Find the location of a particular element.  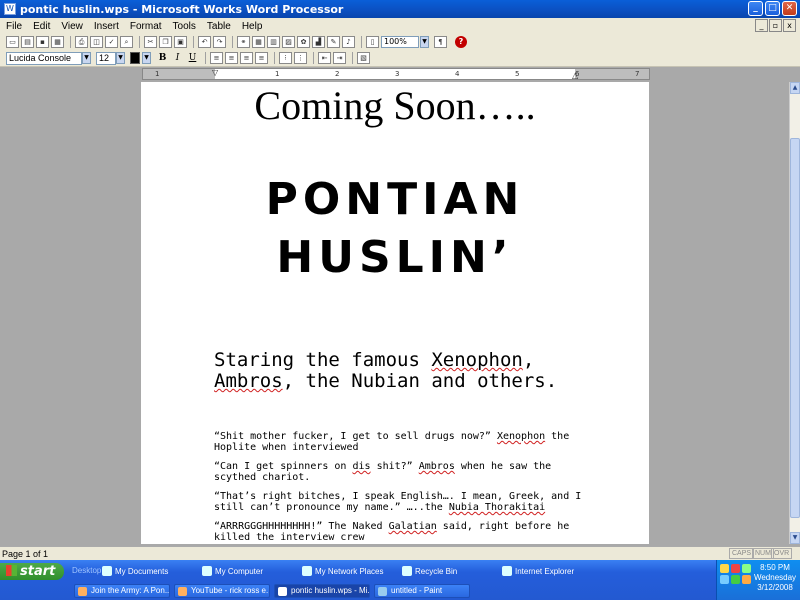

menu-edit: Edit is located at coordinates (41, 26).